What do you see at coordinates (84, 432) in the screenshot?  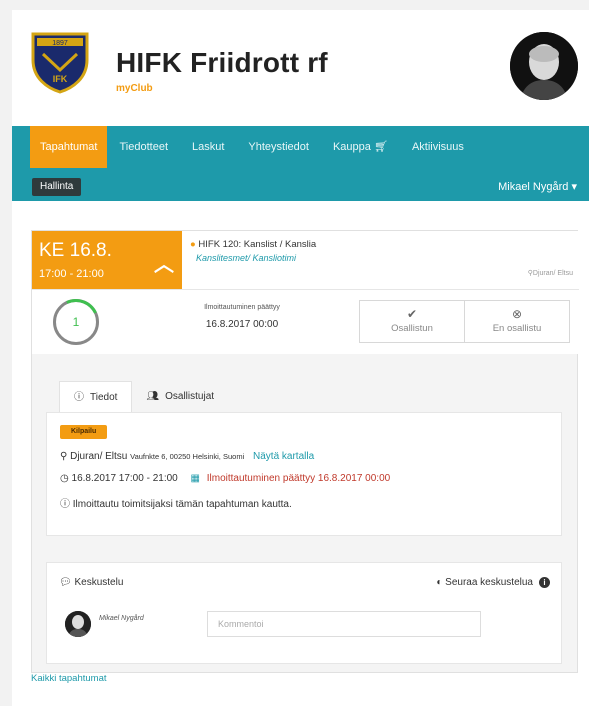 I see `event-type-badge: Kilpailu` at bounding box center [84, 432].